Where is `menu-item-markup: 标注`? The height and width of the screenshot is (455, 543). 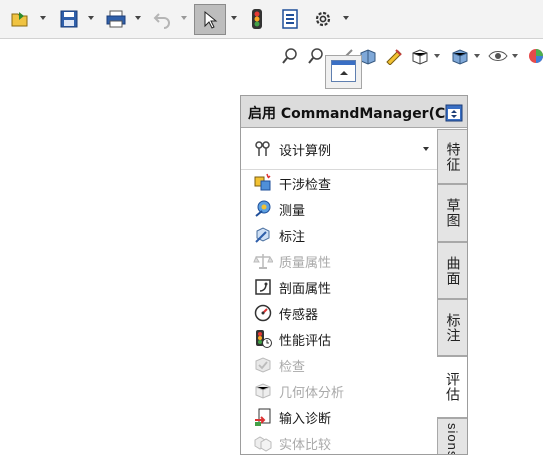 menu-item-markup: 标注 is located at coordinates (339, 235).